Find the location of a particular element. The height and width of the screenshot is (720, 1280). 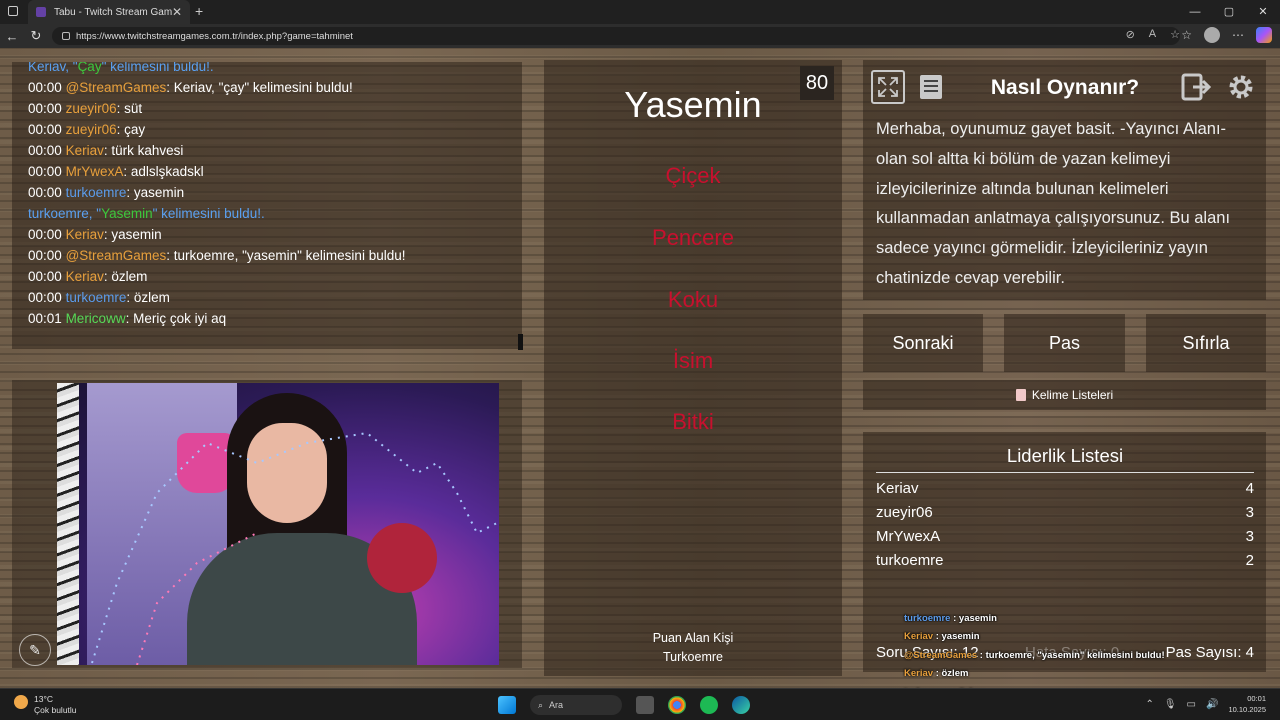

how-to-play-title: Nasıl Oynanır? is located at coordinates (1065, 87).